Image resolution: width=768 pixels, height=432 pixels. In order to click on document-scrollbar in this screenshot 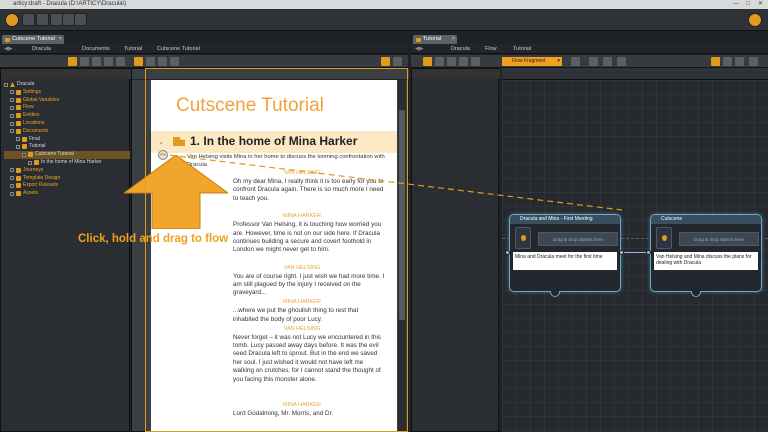, I will do `click(402, 256)`.